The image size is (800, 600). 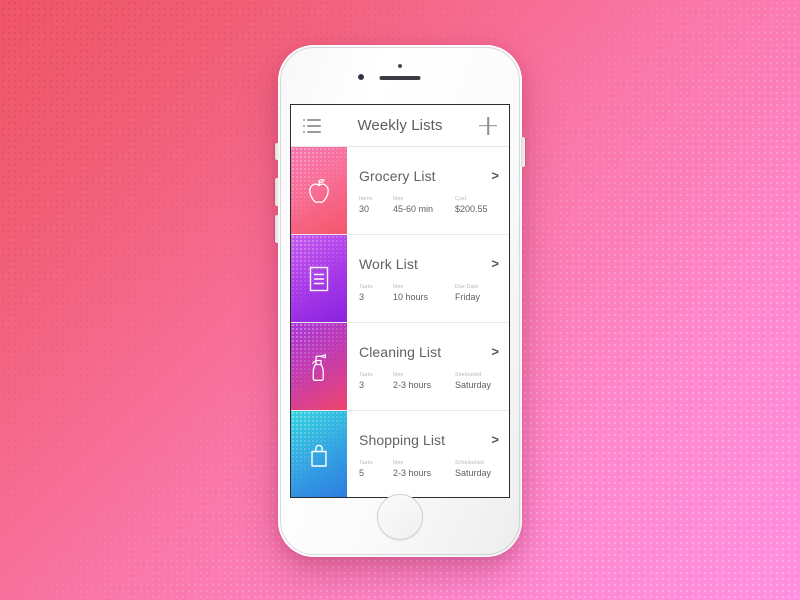 I want to click on card-title: Grocery List, so click(x=397, y=175).